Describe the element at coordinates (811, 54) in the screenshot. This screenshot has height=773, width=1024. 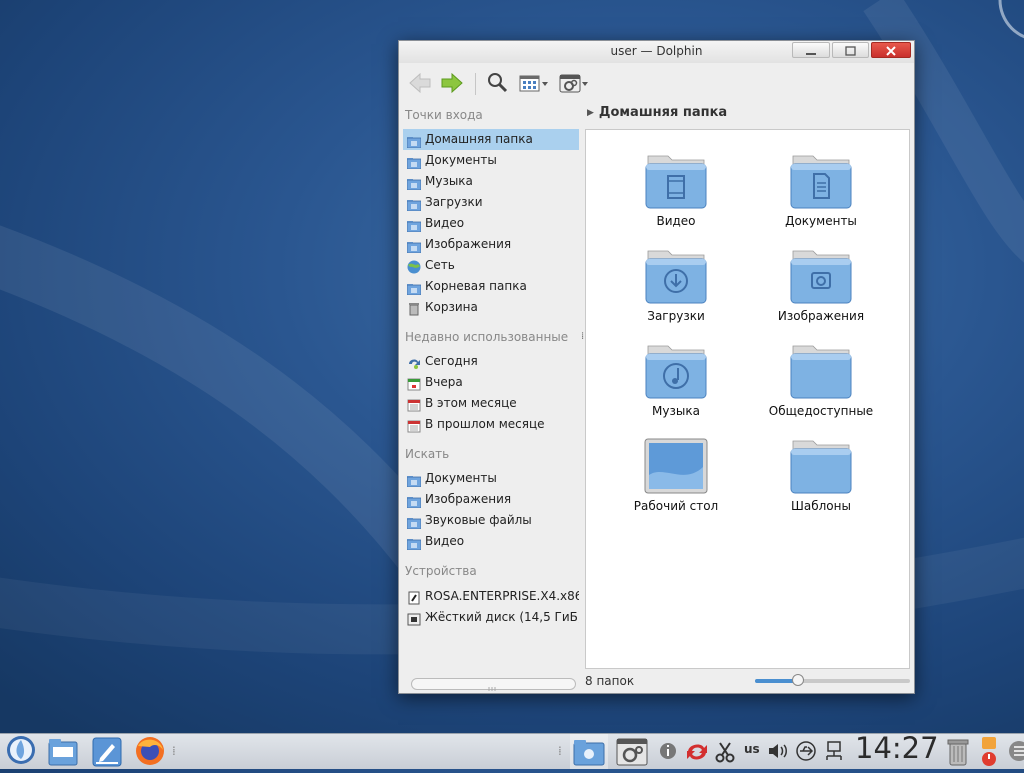
I see `minimize-icon` at that location.